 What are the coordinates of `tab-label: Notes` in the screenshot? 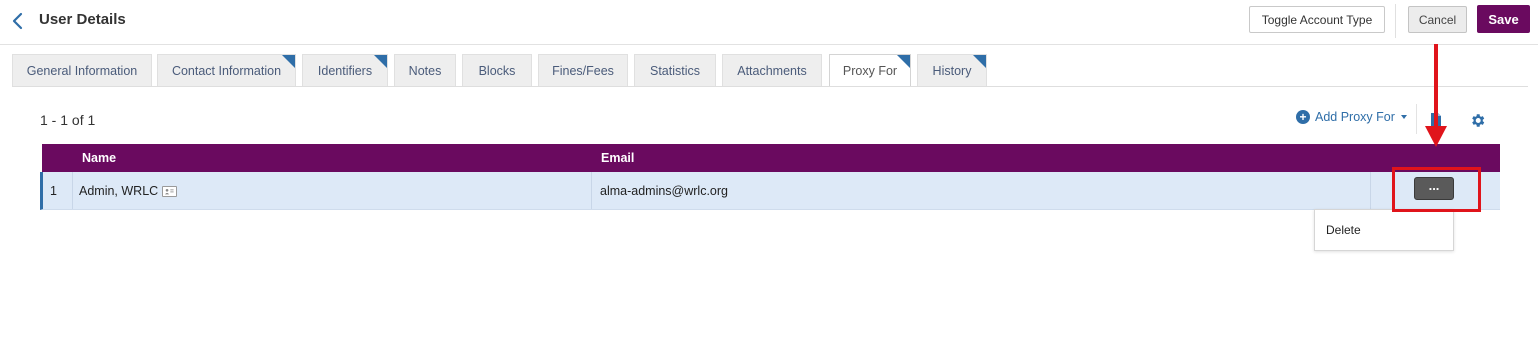 It's located at (425, 70).